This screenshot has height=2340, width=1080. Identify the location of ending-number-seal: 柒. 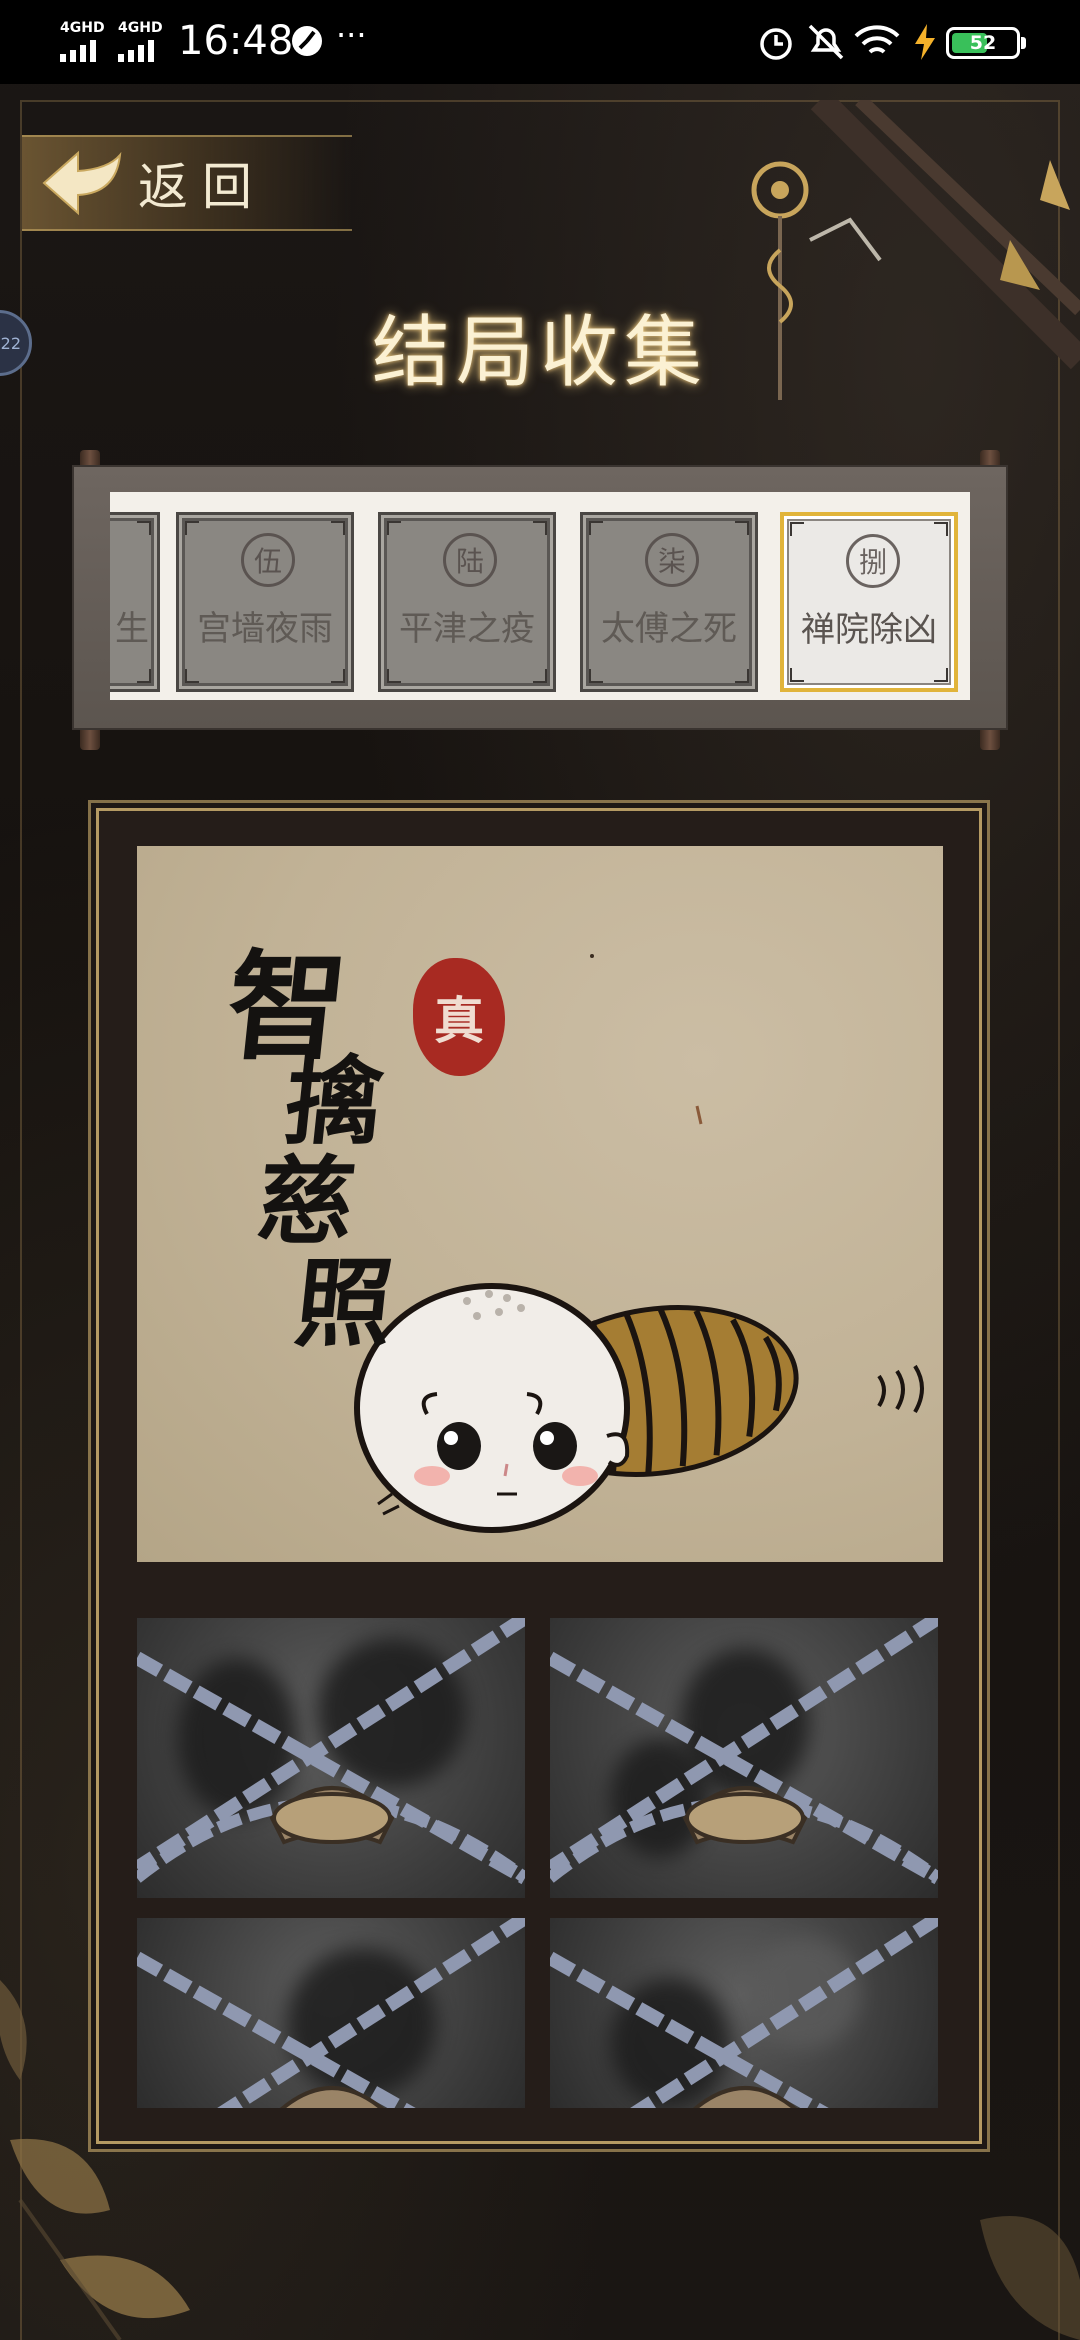
(672, 560).